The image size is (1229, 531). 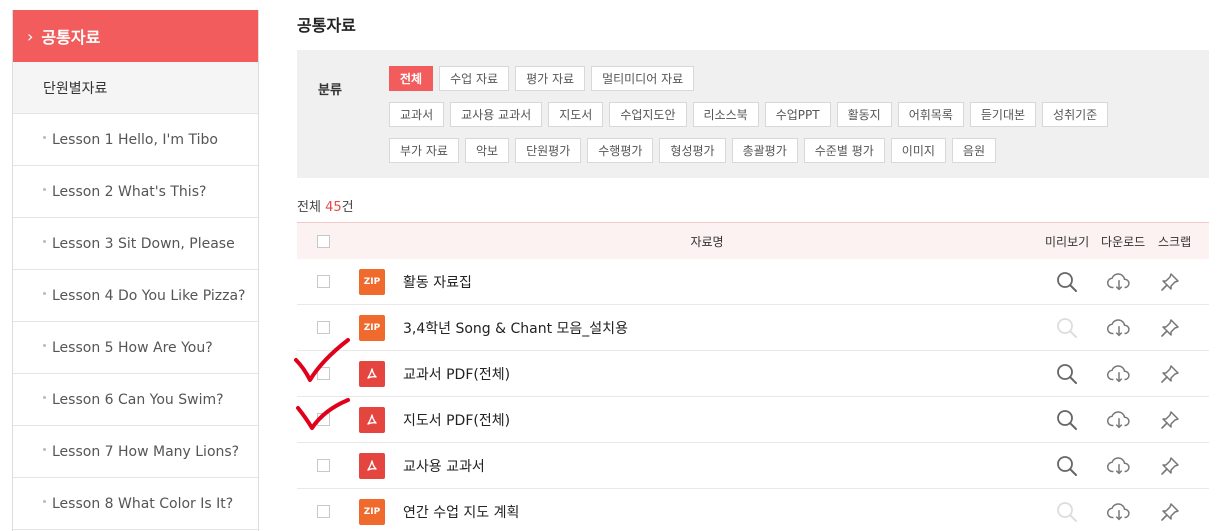 What do you see at coordinates (1003, 114) in the screenshot?
I see `filter-chip: 듣기대본` at bounding box center [1003, 114].